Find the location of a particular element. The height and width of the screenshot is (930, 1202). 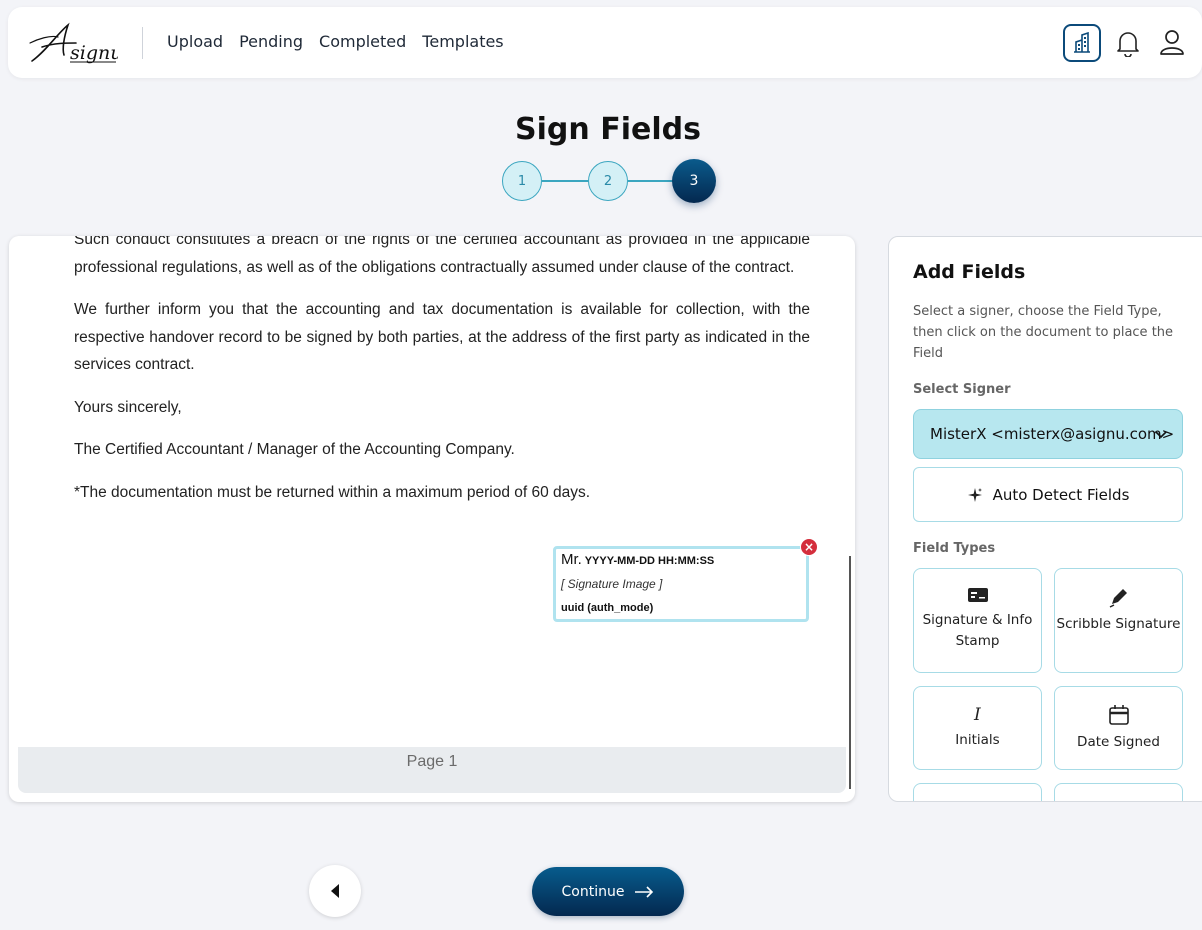

caret-left-icon is located at coordinates (335, 891).